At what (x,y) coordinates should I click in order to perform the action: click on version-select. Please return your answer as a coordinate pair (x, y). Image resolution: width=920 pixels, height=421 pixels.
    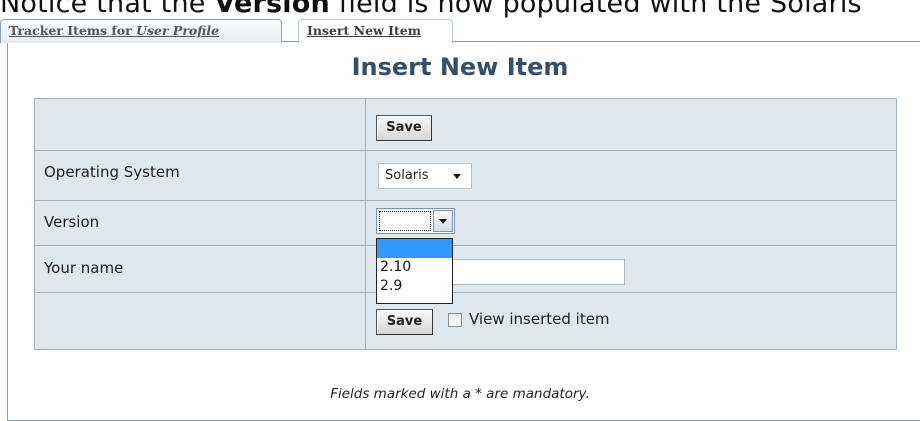
    Looking at the image, I should click on (415, 221).